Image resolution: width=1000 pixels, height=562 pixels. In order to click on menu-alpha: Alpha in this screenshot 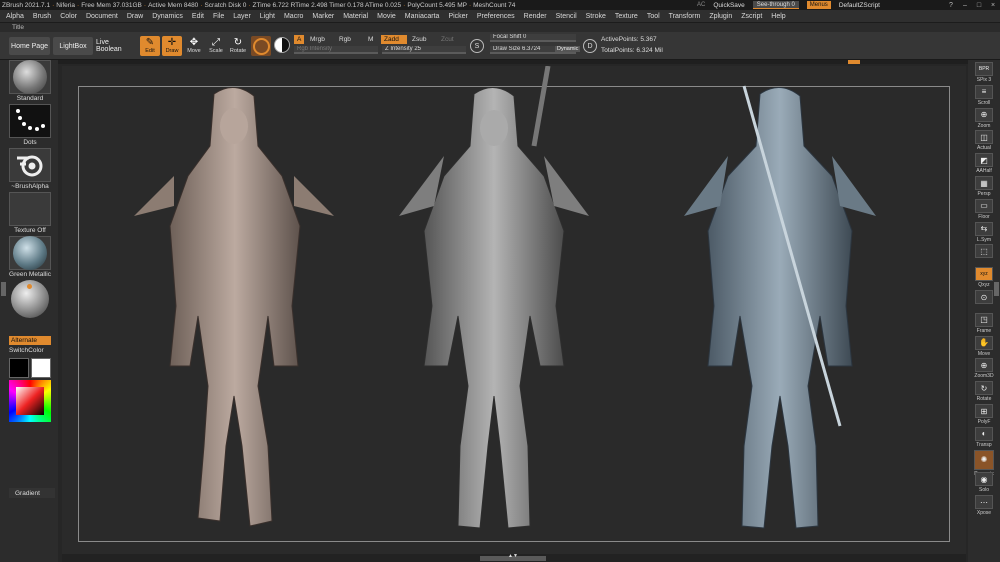, I will do `click(15, 16)`.